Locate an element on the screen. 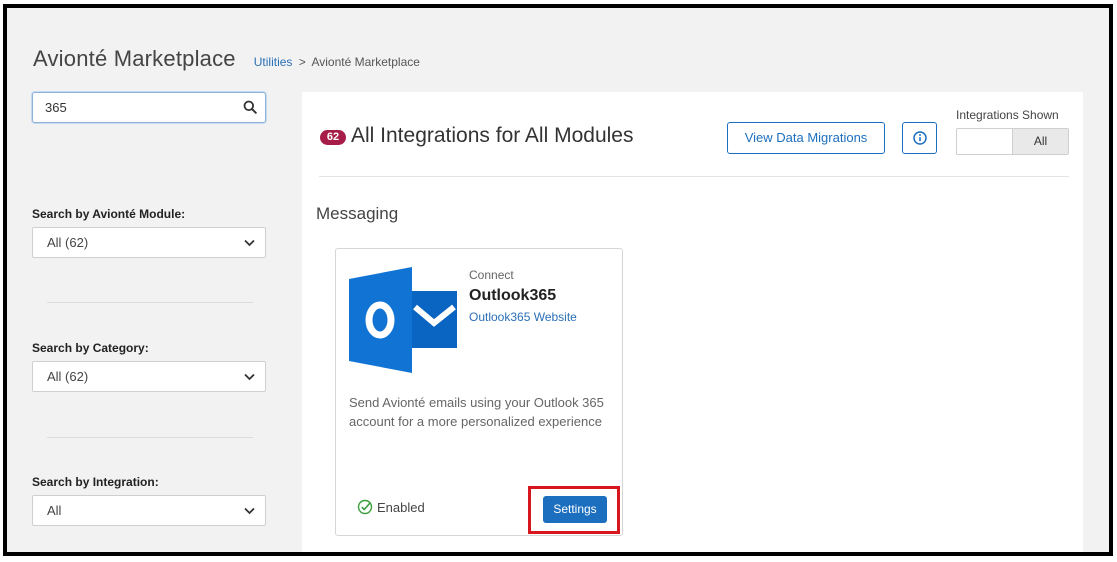  category-filter-value: All (62) is located at coordinates (68, 376).